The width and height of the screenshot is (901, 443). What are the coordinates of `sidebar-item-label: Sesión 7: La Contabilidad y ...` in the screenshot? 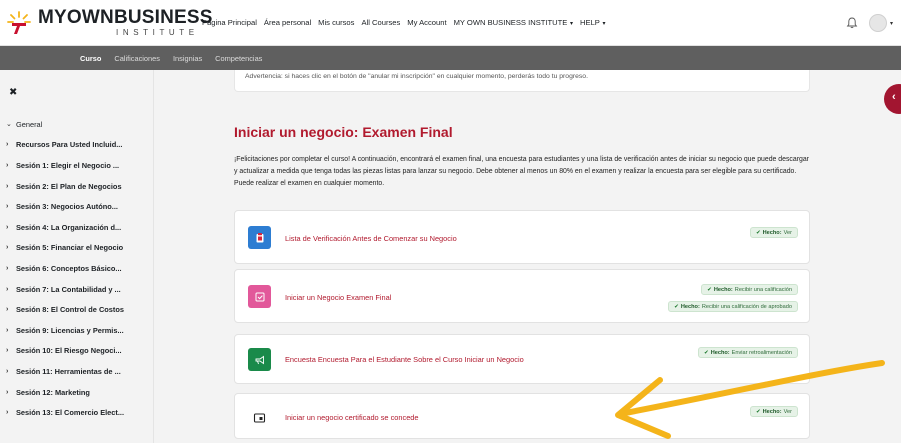 It's located at (68, 289).